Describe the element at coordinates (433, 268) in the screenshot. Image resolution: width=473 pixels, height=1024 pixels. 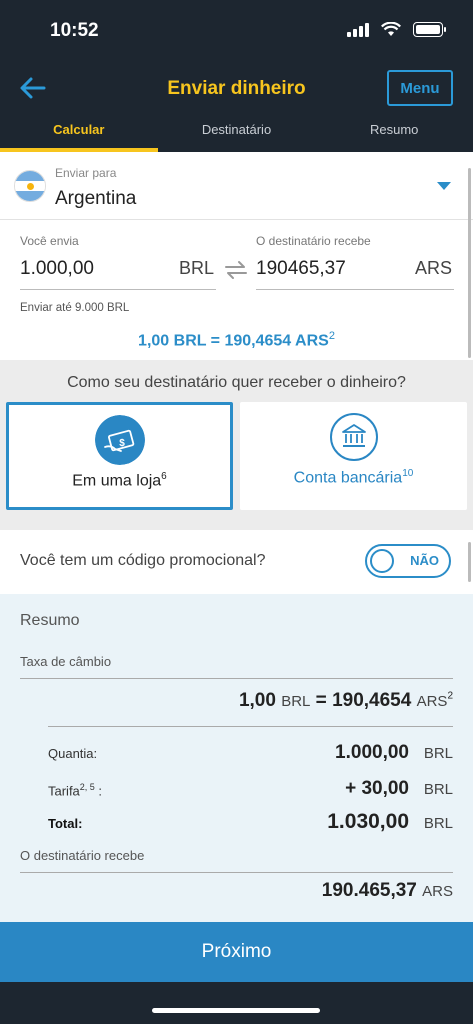
I see `receive-currency: ARS` at that location.